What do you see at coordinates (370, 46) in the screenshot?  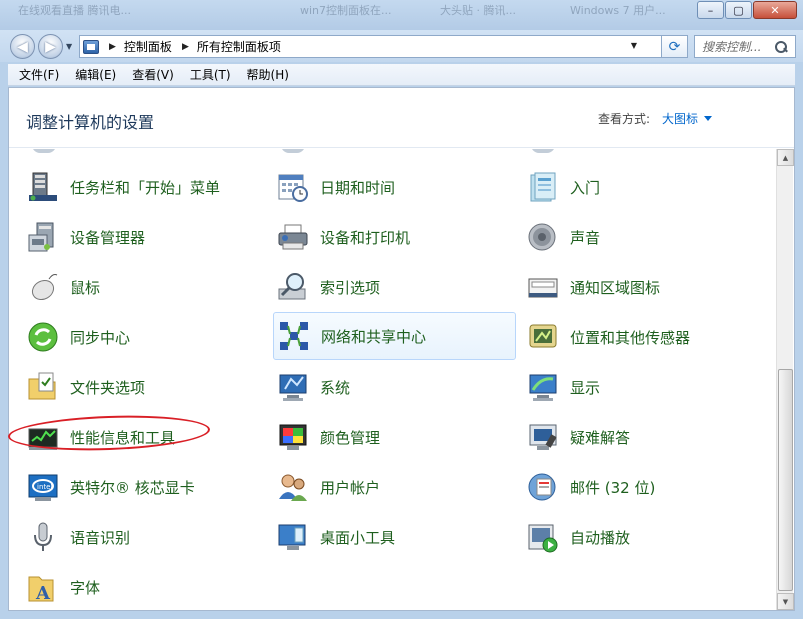 I see `address-bar: ▶ 控制面板 ▶ 所有控制面板项 ▼` at bounding box center [370, 46].